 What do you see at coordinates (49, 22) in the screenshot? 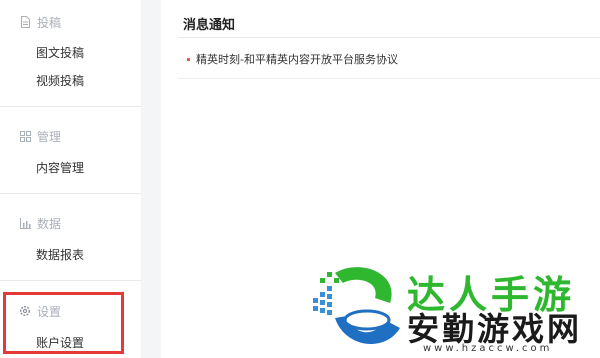
I see `section-title: 投稿` at bounding box center [49, 22].